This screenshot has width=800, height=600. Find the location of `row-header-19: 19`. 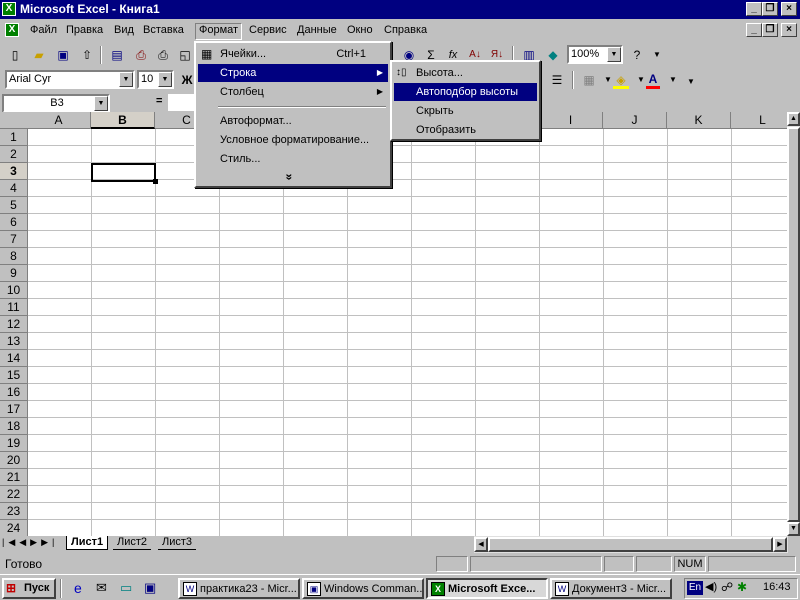

row-header-19: 19 is located at coordinates (14, 443).